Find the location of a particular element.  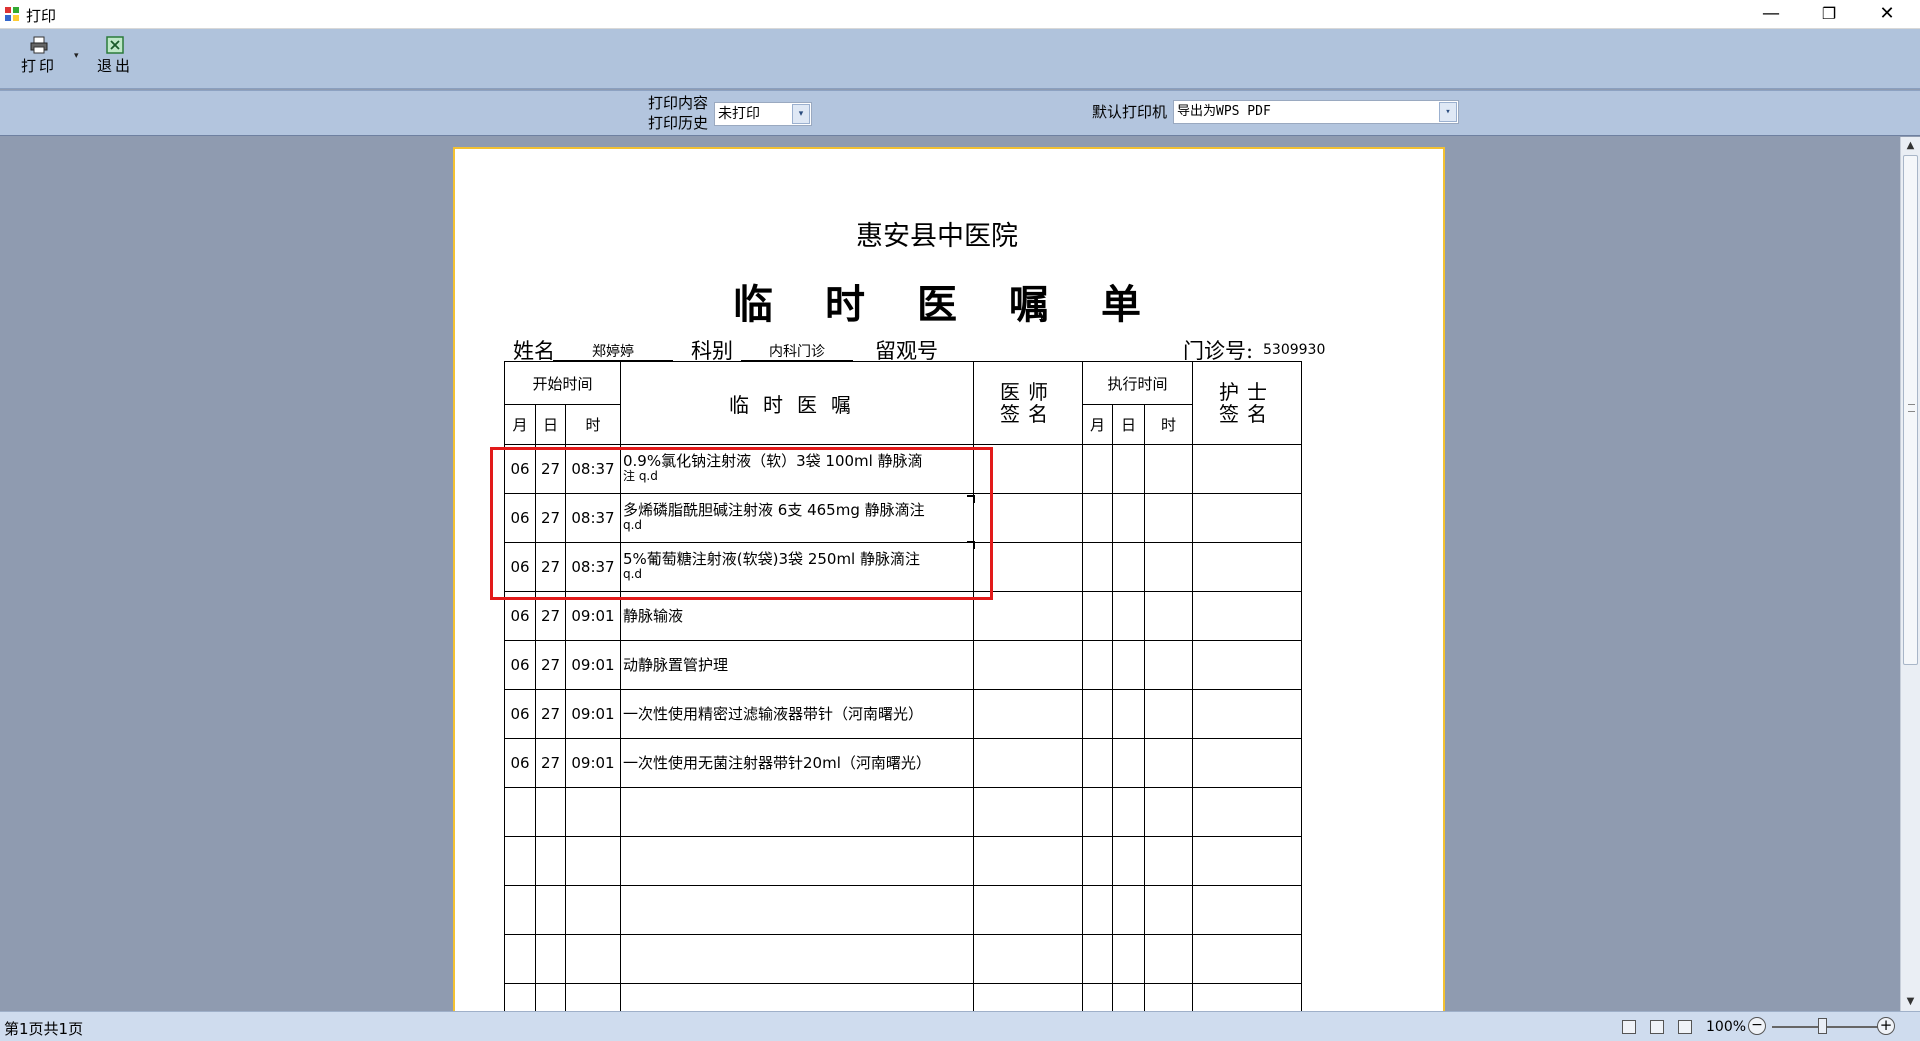

minimize-button: — is located at coordinates (1771, 14).